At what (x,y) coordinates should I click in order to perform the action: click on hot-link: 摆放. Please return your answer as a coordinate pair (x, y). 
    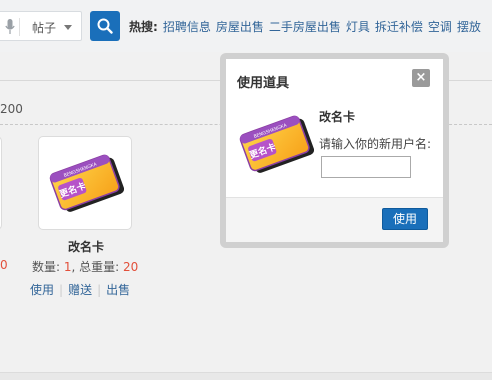
    Looking at the image, I should click on (469, 27).